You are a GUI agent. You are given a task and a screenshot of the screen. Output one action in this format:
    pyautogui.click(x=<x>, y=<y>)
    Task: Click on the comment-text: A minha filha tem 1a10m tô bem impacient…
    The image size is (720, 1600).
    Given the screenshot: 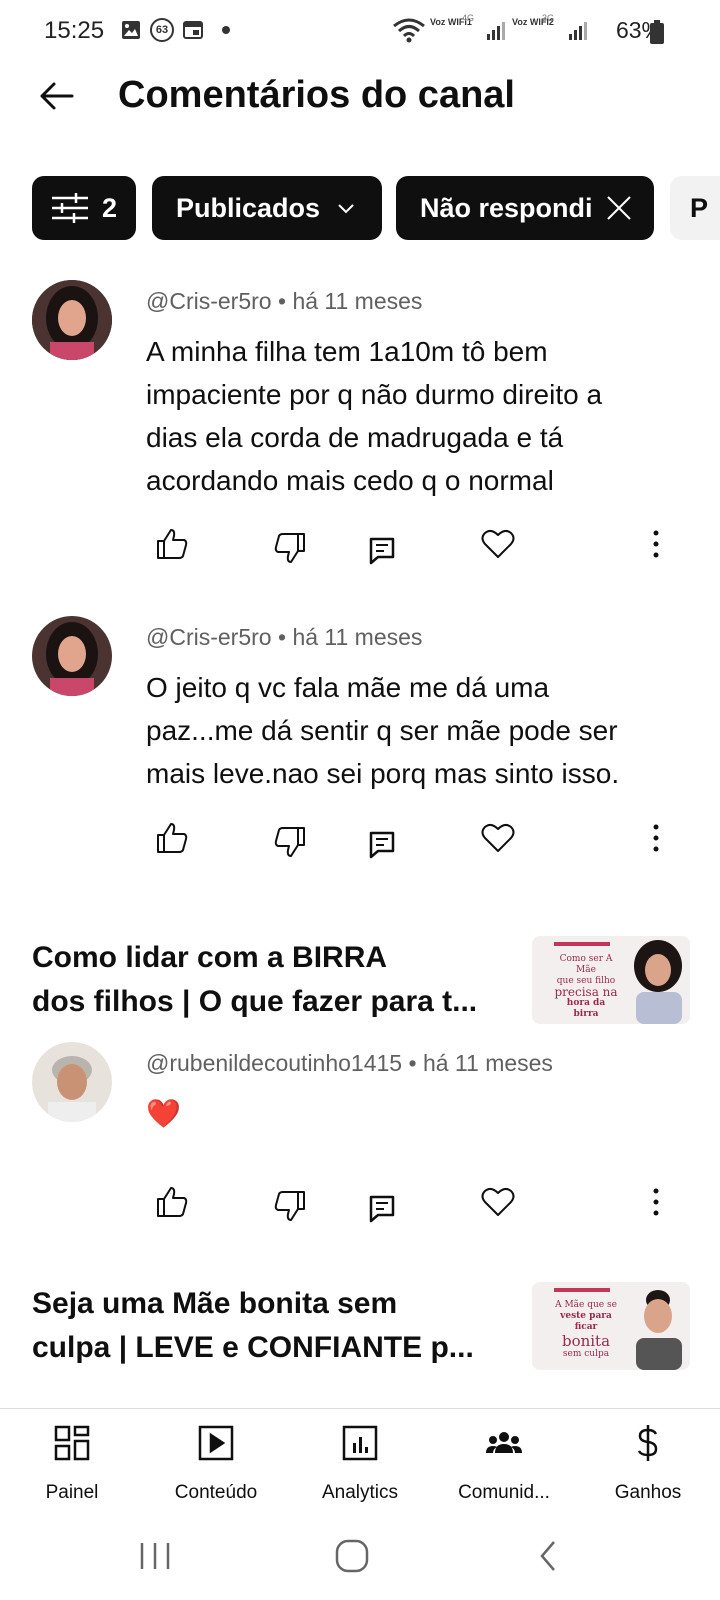 What is the action you would take?
    pyautogui.click(x=406, y=416)
    